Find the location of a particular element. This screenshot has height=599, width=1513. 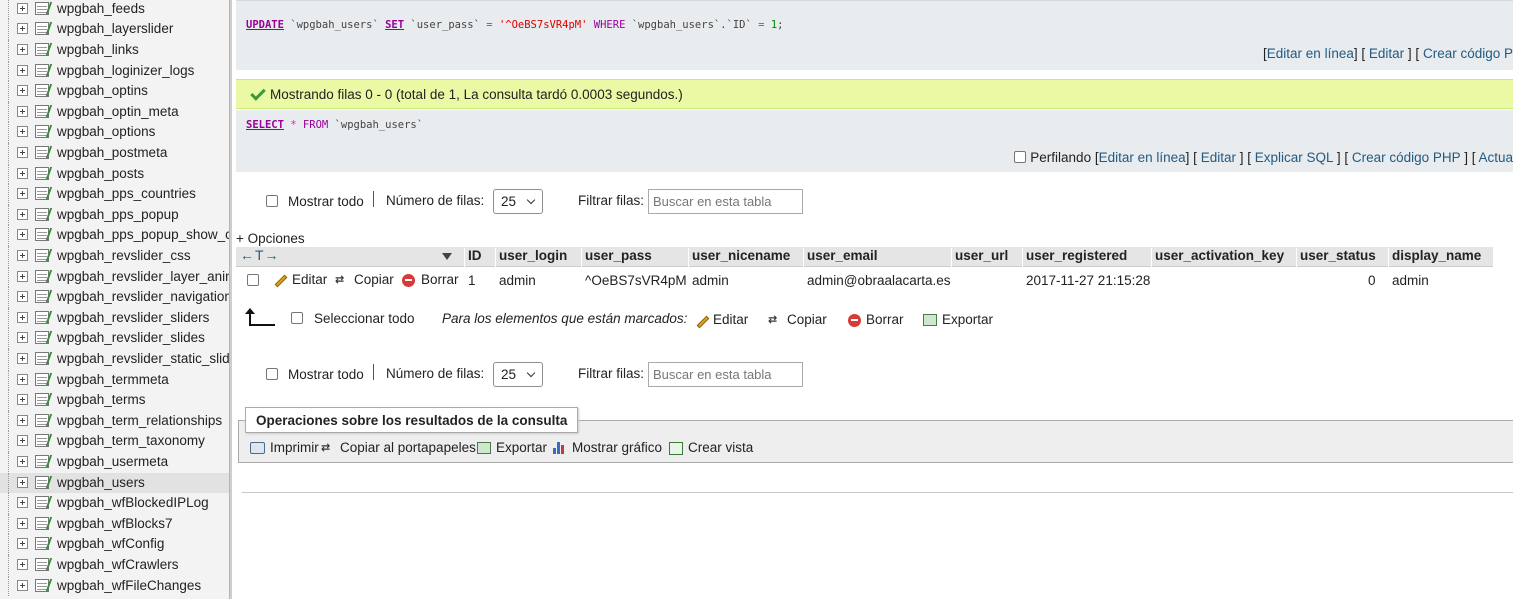

sidebar-table-label: wpgbah_posts is located at coordinates (100, 173).